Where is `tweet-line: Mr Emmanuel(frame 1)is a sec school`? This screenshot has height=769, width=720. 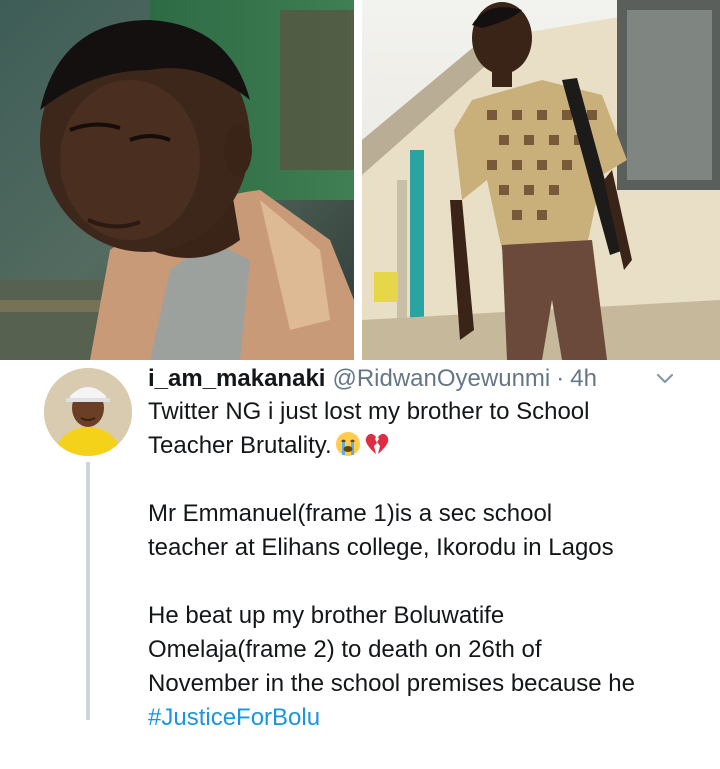 tweet-line: Mr Emmanuel(frame 1)is a sec school is located at coordinates (350, 513).